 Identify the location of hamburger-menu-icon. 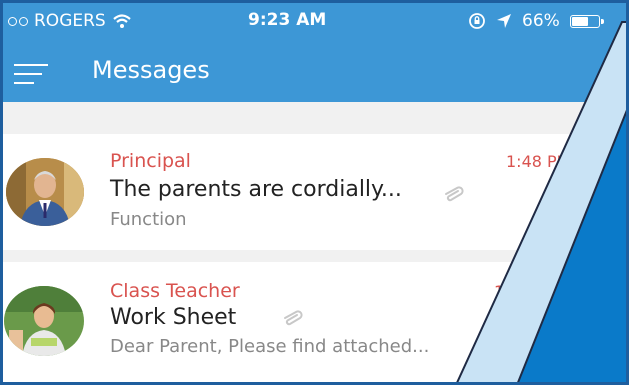
(31, 74).